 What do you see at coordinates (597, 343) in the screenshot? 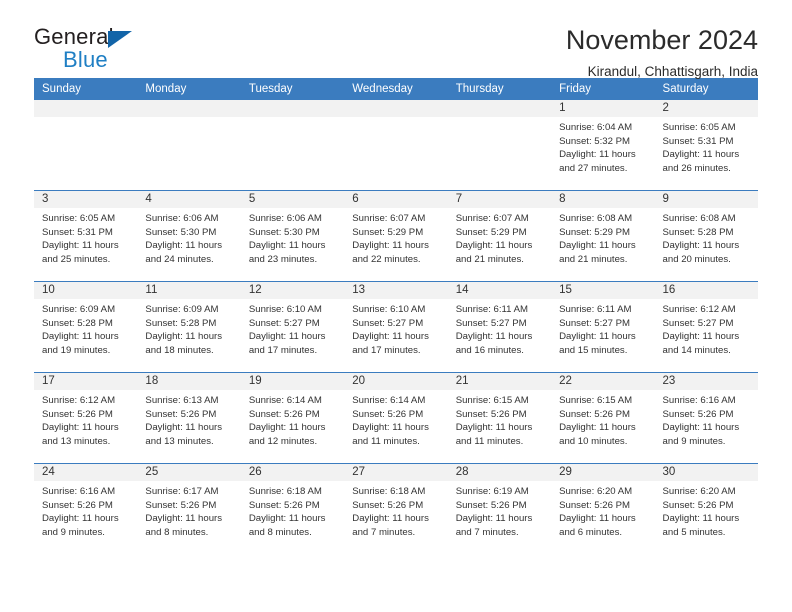
I see `daylight-text: Daylight: 11 hours and 15 minutes.` at bounding box center [597, 343].